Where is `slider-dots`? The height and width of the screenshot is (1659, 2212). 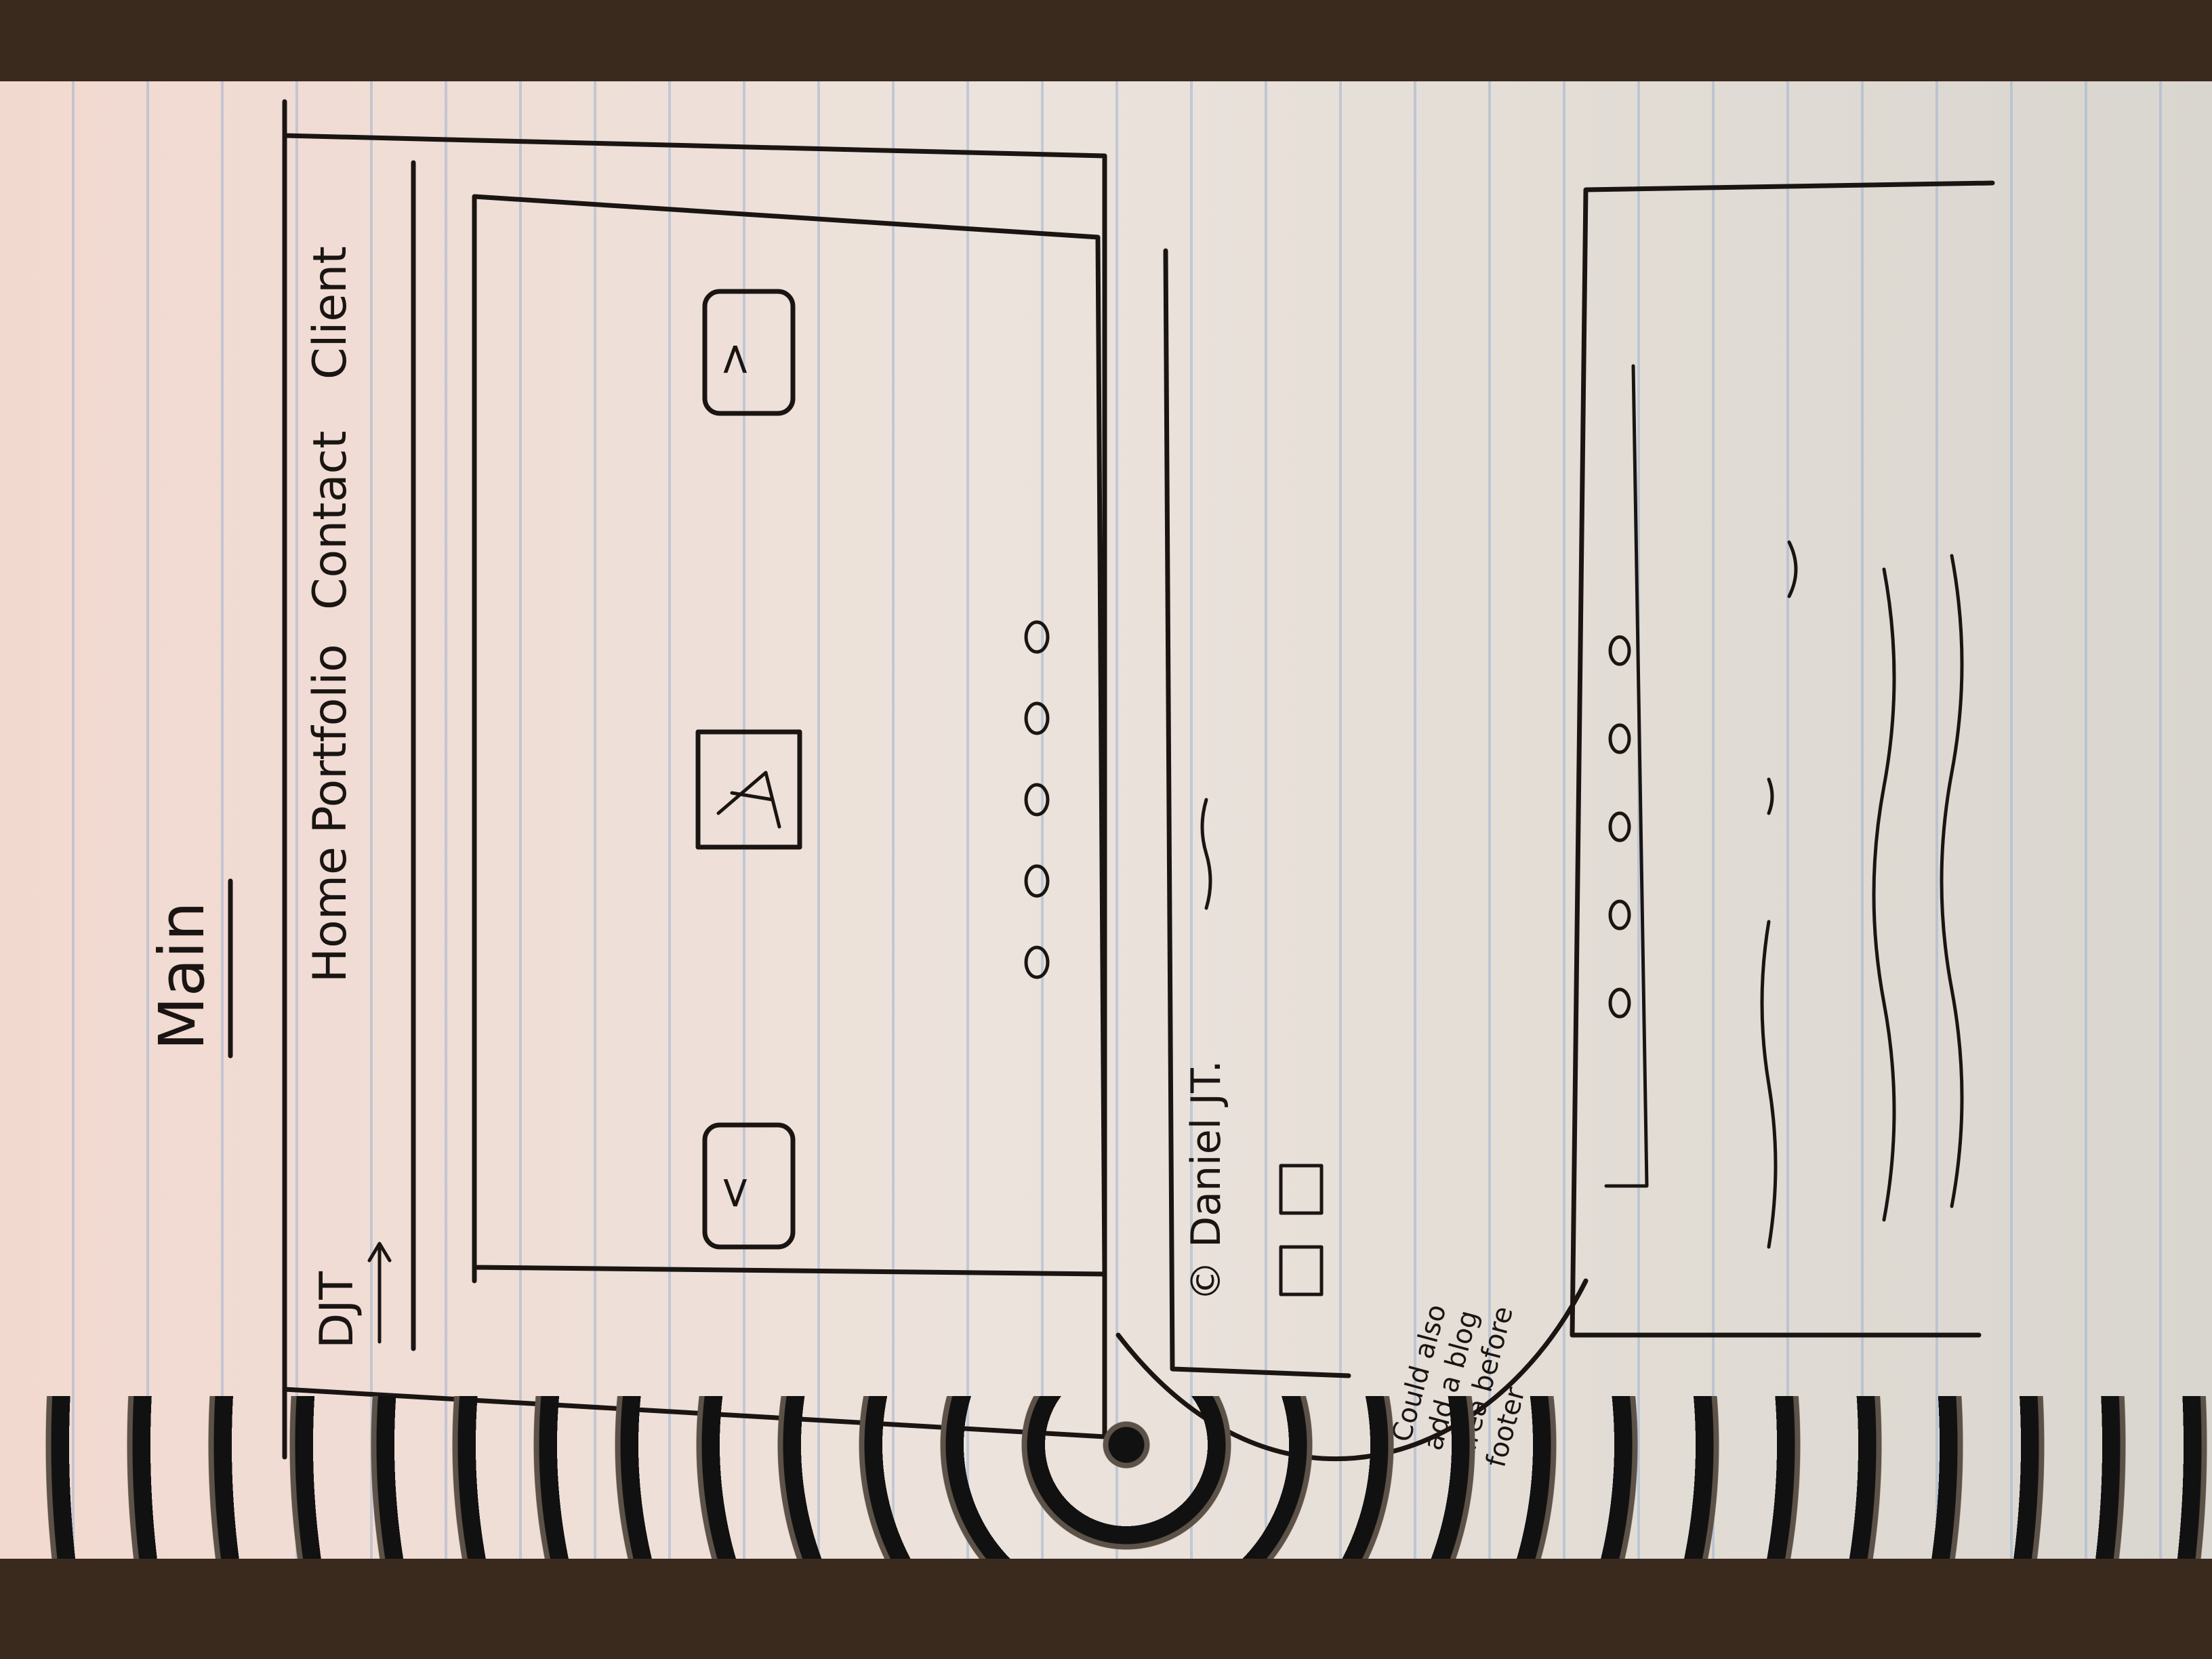
slider-dots is located at coordinates (1037, 800).